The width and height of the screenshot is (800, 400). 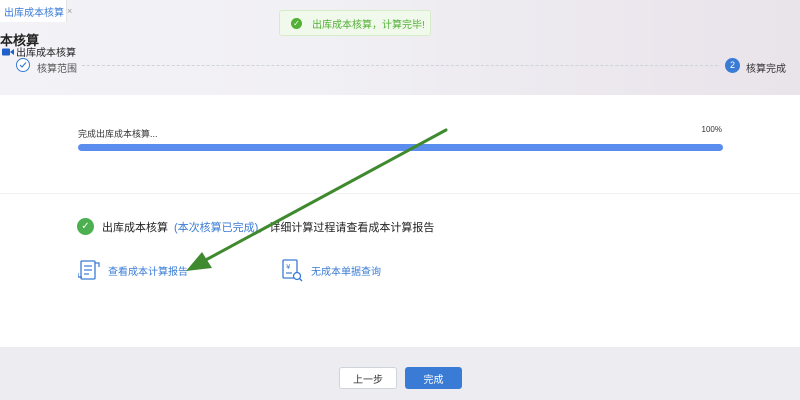 What do you see at coordinates (8, 51) in the screenshot?
I see `video-icon` at bounding box center [8, 51].